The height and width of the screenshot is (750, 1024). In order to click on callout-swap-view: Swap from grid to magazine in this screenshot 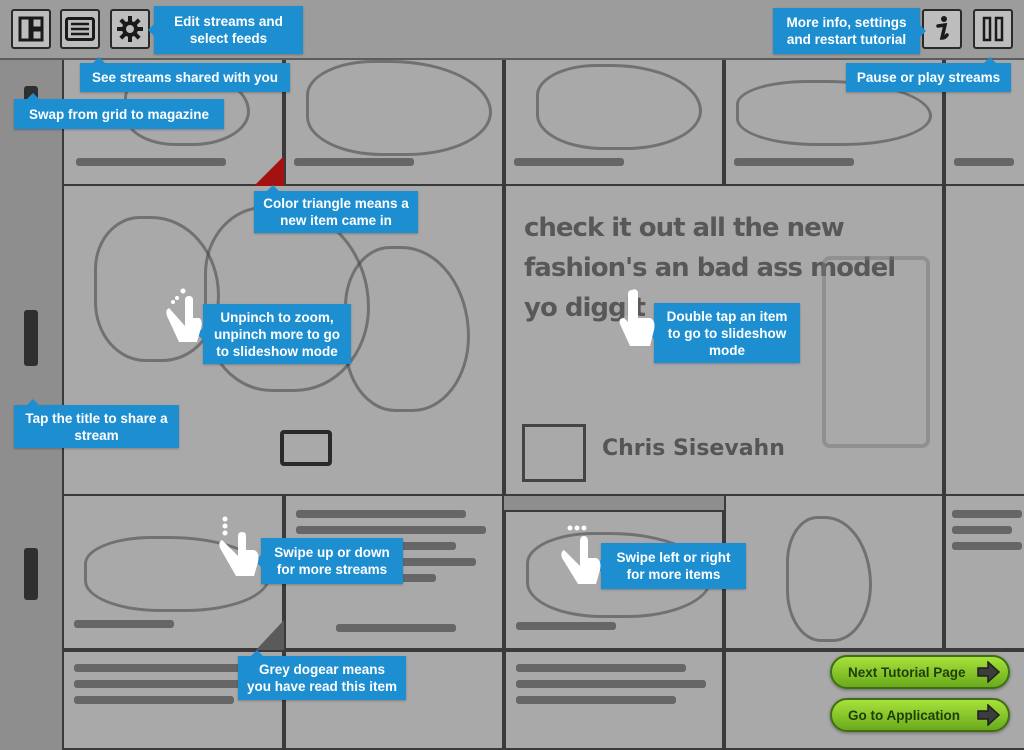, I will do `click(119, 111)`.